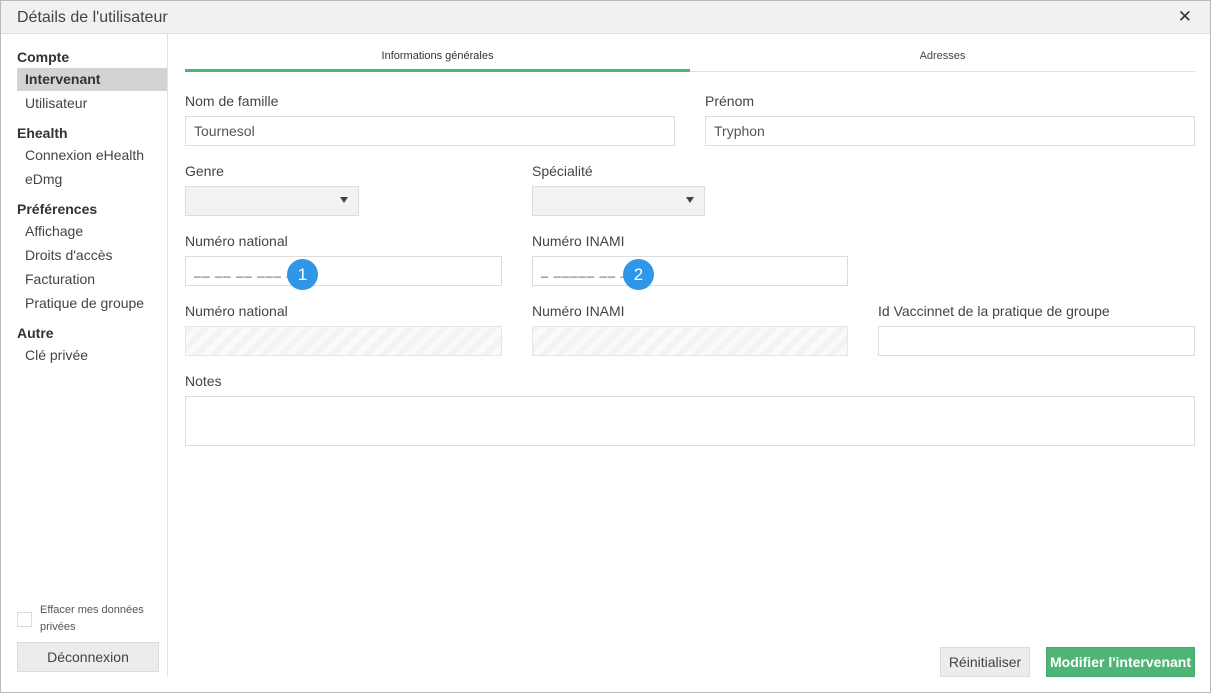 This screenshot has width=1211, height=693. Describe the element at coordinates (690, 421) in the screenshot. I see `notes-textarea` at that location.